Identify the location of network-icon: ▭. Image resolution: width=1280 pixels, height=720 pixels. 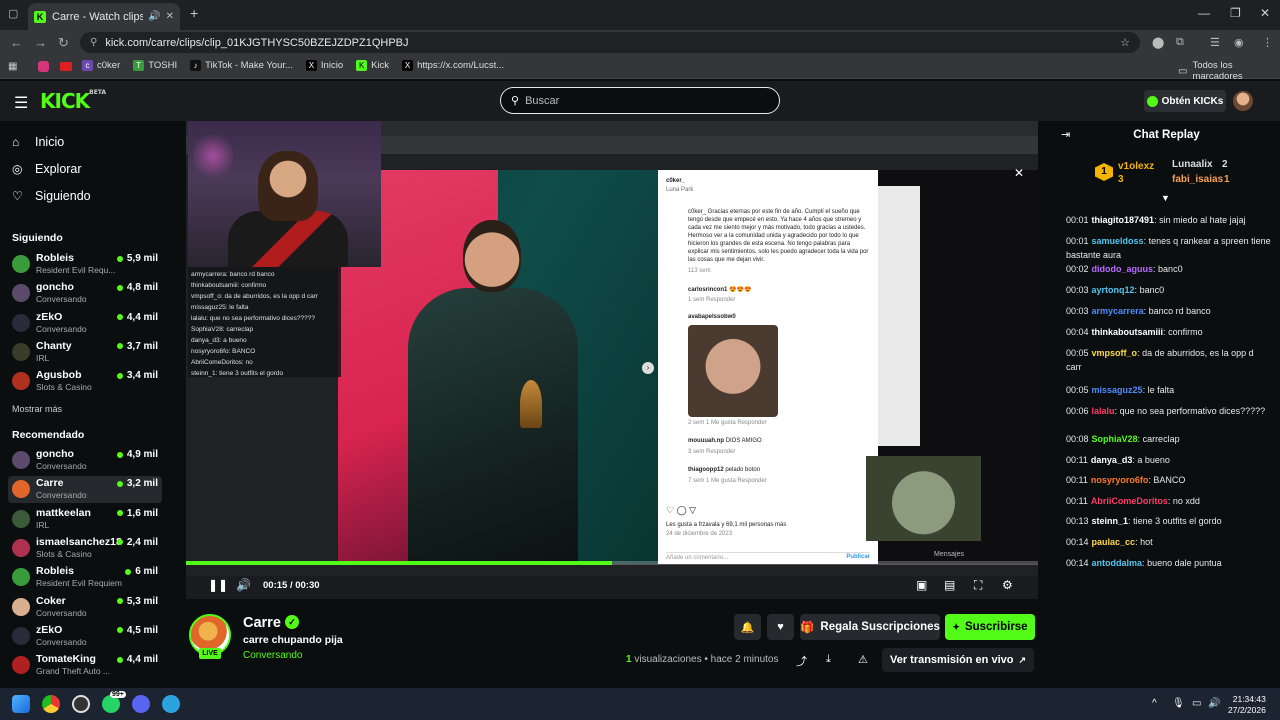
(1196, 703).